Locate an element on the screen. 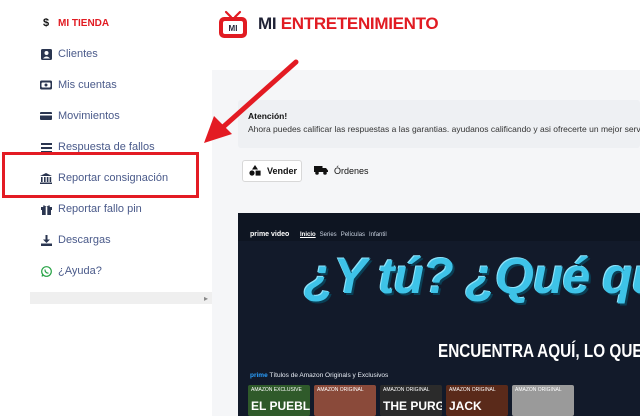 This screenshot has width=640, height=416. annotation-arrow is located at coordinates (251, 101).